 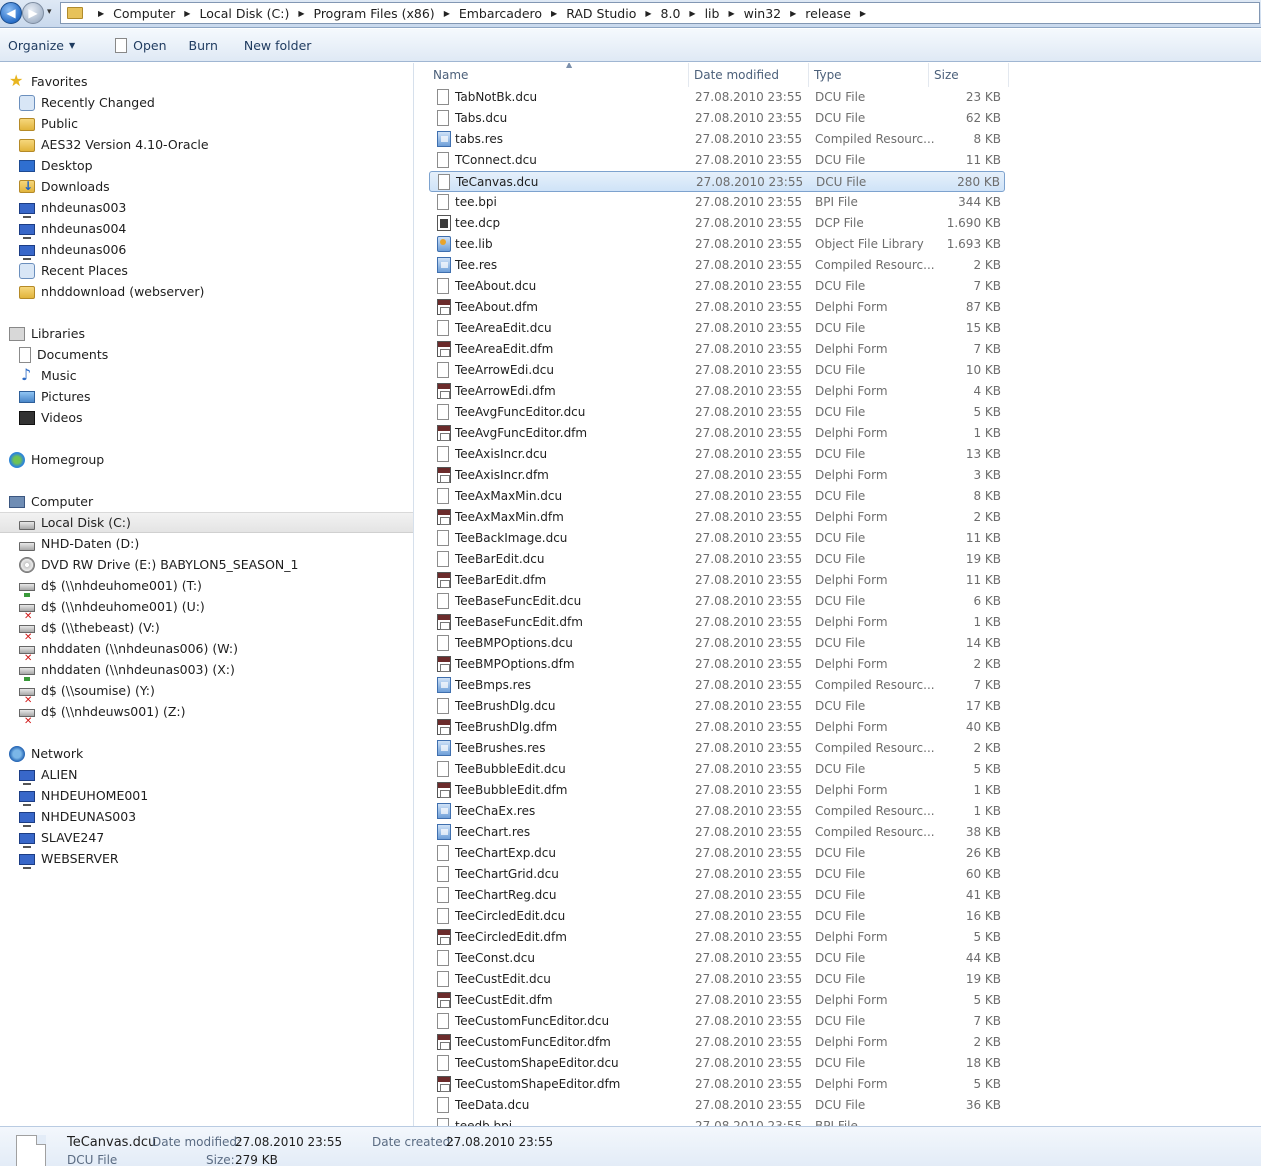 I want to click on nav-homegroup: Homegroup, so click(x=206, y=459).